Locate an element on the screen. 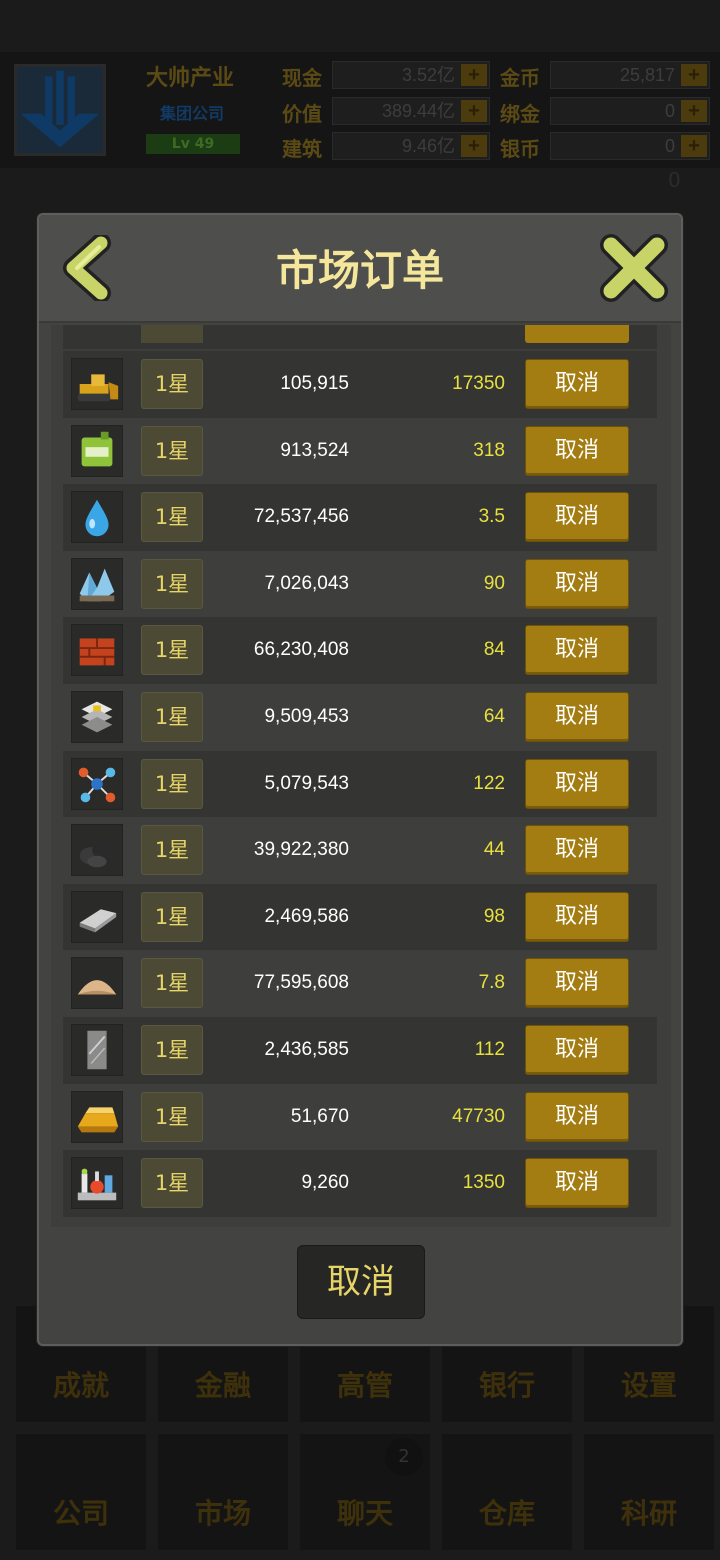 The height and width of the screenshot is (1560, 720). dialog-title: 市场订单 is located at coordinates (359, 270).